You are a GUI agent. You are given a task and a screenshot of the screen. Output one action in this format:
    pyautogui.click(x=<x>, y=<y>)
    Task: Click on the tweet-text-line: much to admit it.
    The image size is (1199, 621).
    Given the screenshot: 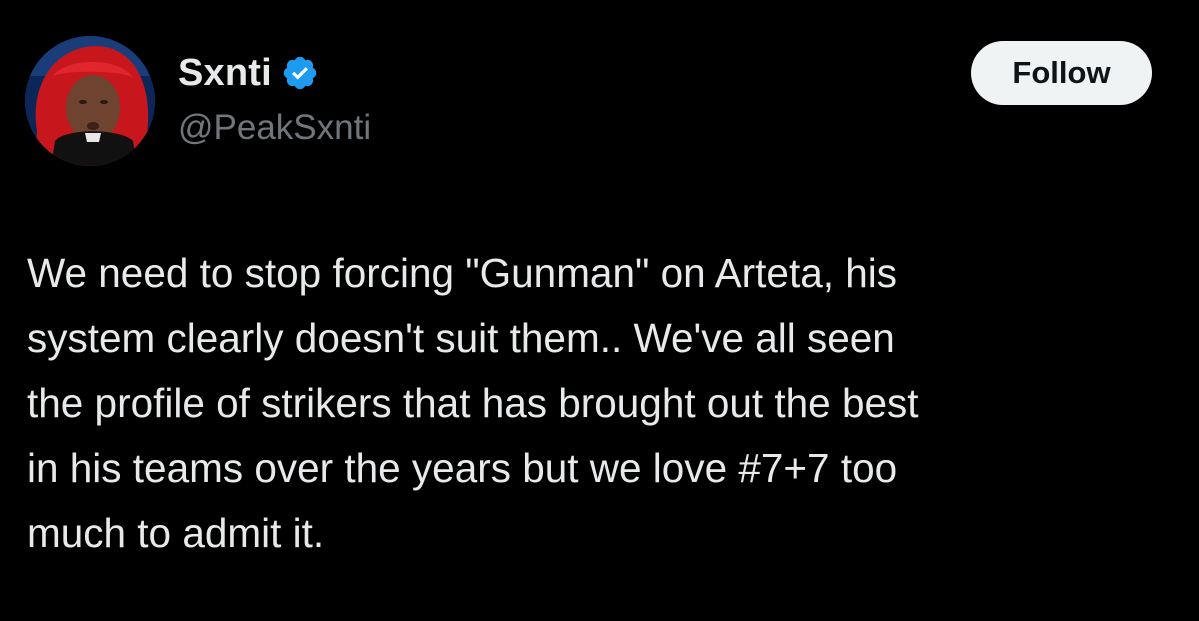 What is the action you would take?
    pyautogui.click(x=176, y=533)
    